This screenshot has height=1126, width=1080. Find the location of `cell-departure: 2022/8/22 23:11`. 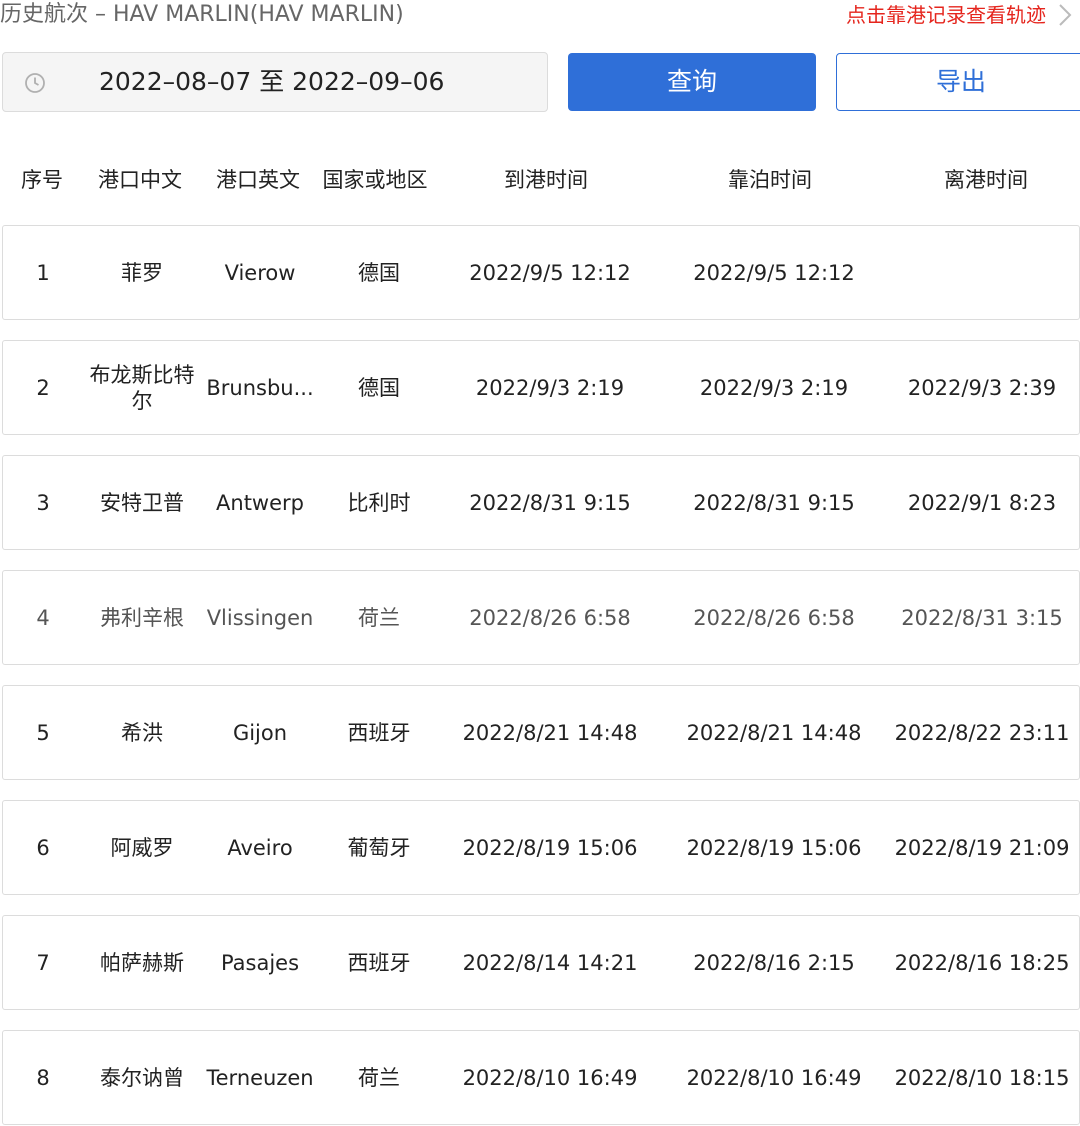

cell-departure: 2022/8/22 23:11 is located at coordinates (982, 732).